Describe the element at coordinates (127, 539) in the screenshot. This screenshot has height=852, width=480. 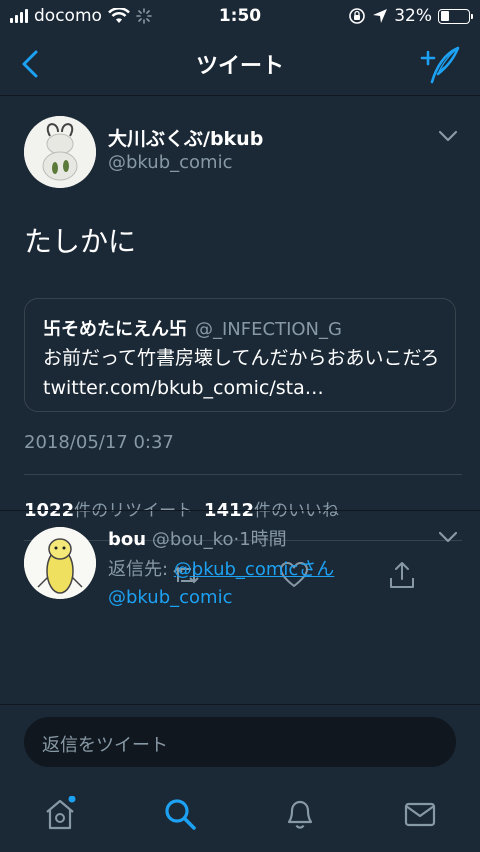
I see `reply-author-name: bou` at that location.